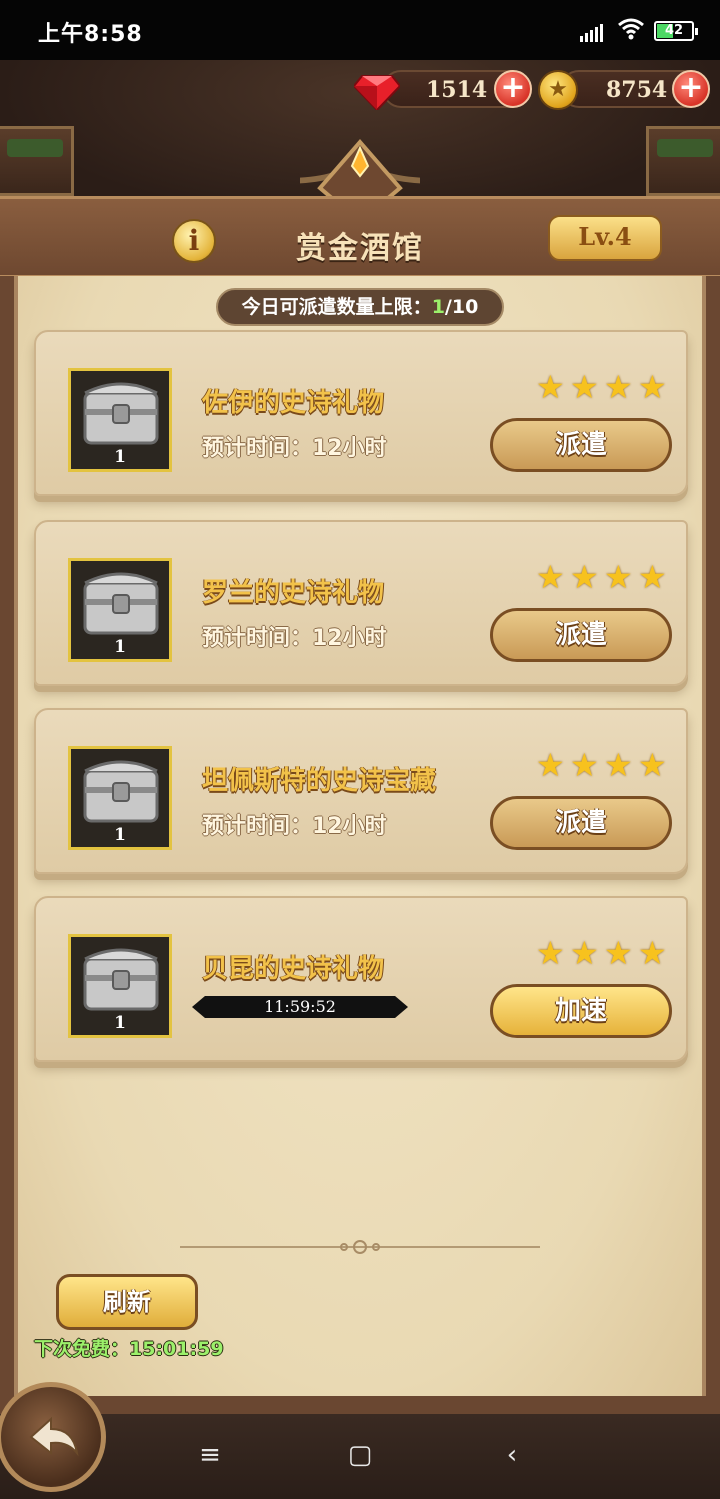 Image resolution: width=720 pixels, height=1499 pixels. I want to click on speed-up-button: 加速, so click(581, 1011).